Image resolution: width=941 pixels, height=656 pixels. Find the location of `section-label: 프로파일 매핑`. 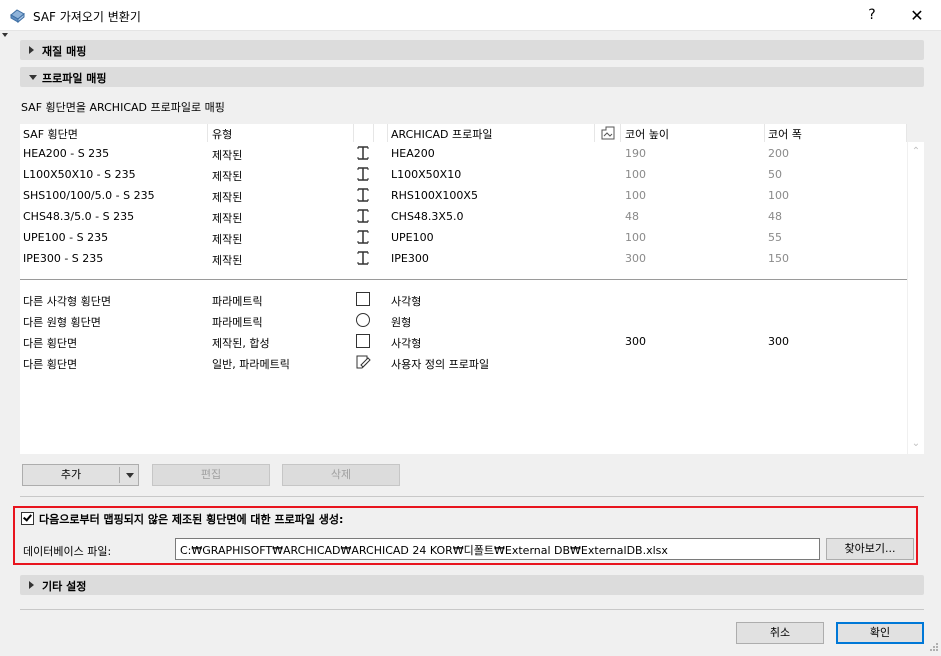

section-label: 프로파일 매핑 is located at coordinates (74, 78).